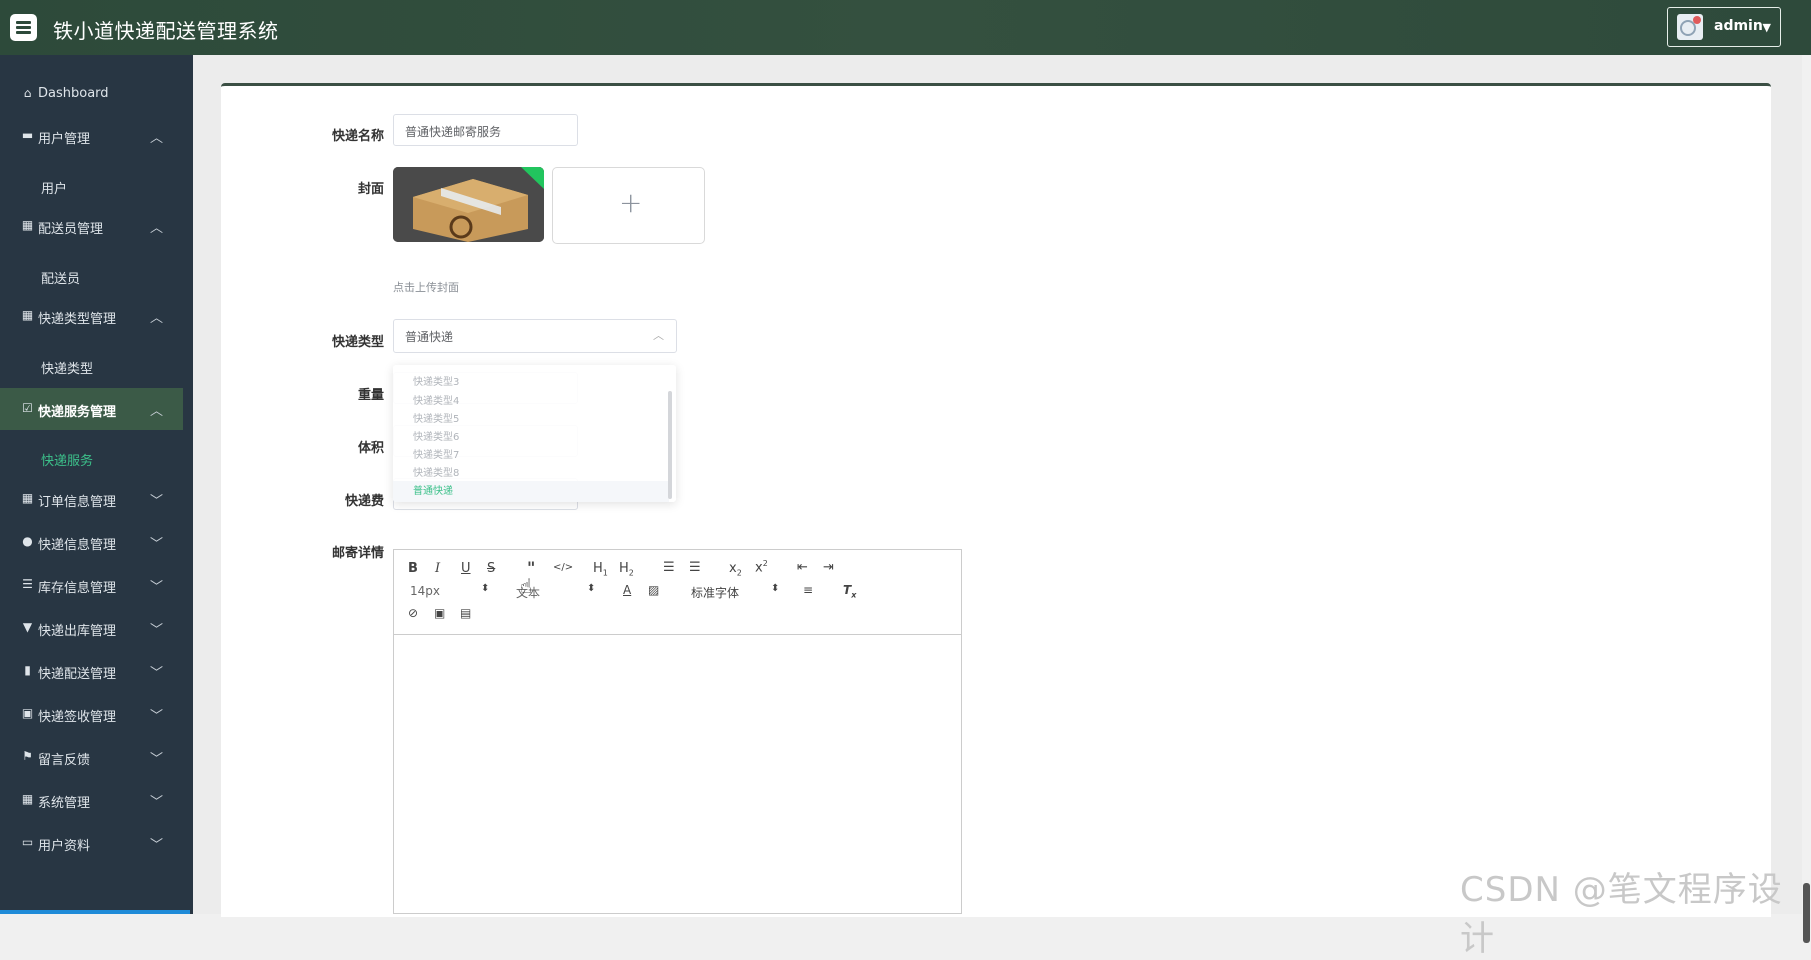 Image resolution: width=1811 pixels, height=960 pixels. Describe the element at coordinates (1738, 26) in the screenshot. I see `username: admin` at that location.